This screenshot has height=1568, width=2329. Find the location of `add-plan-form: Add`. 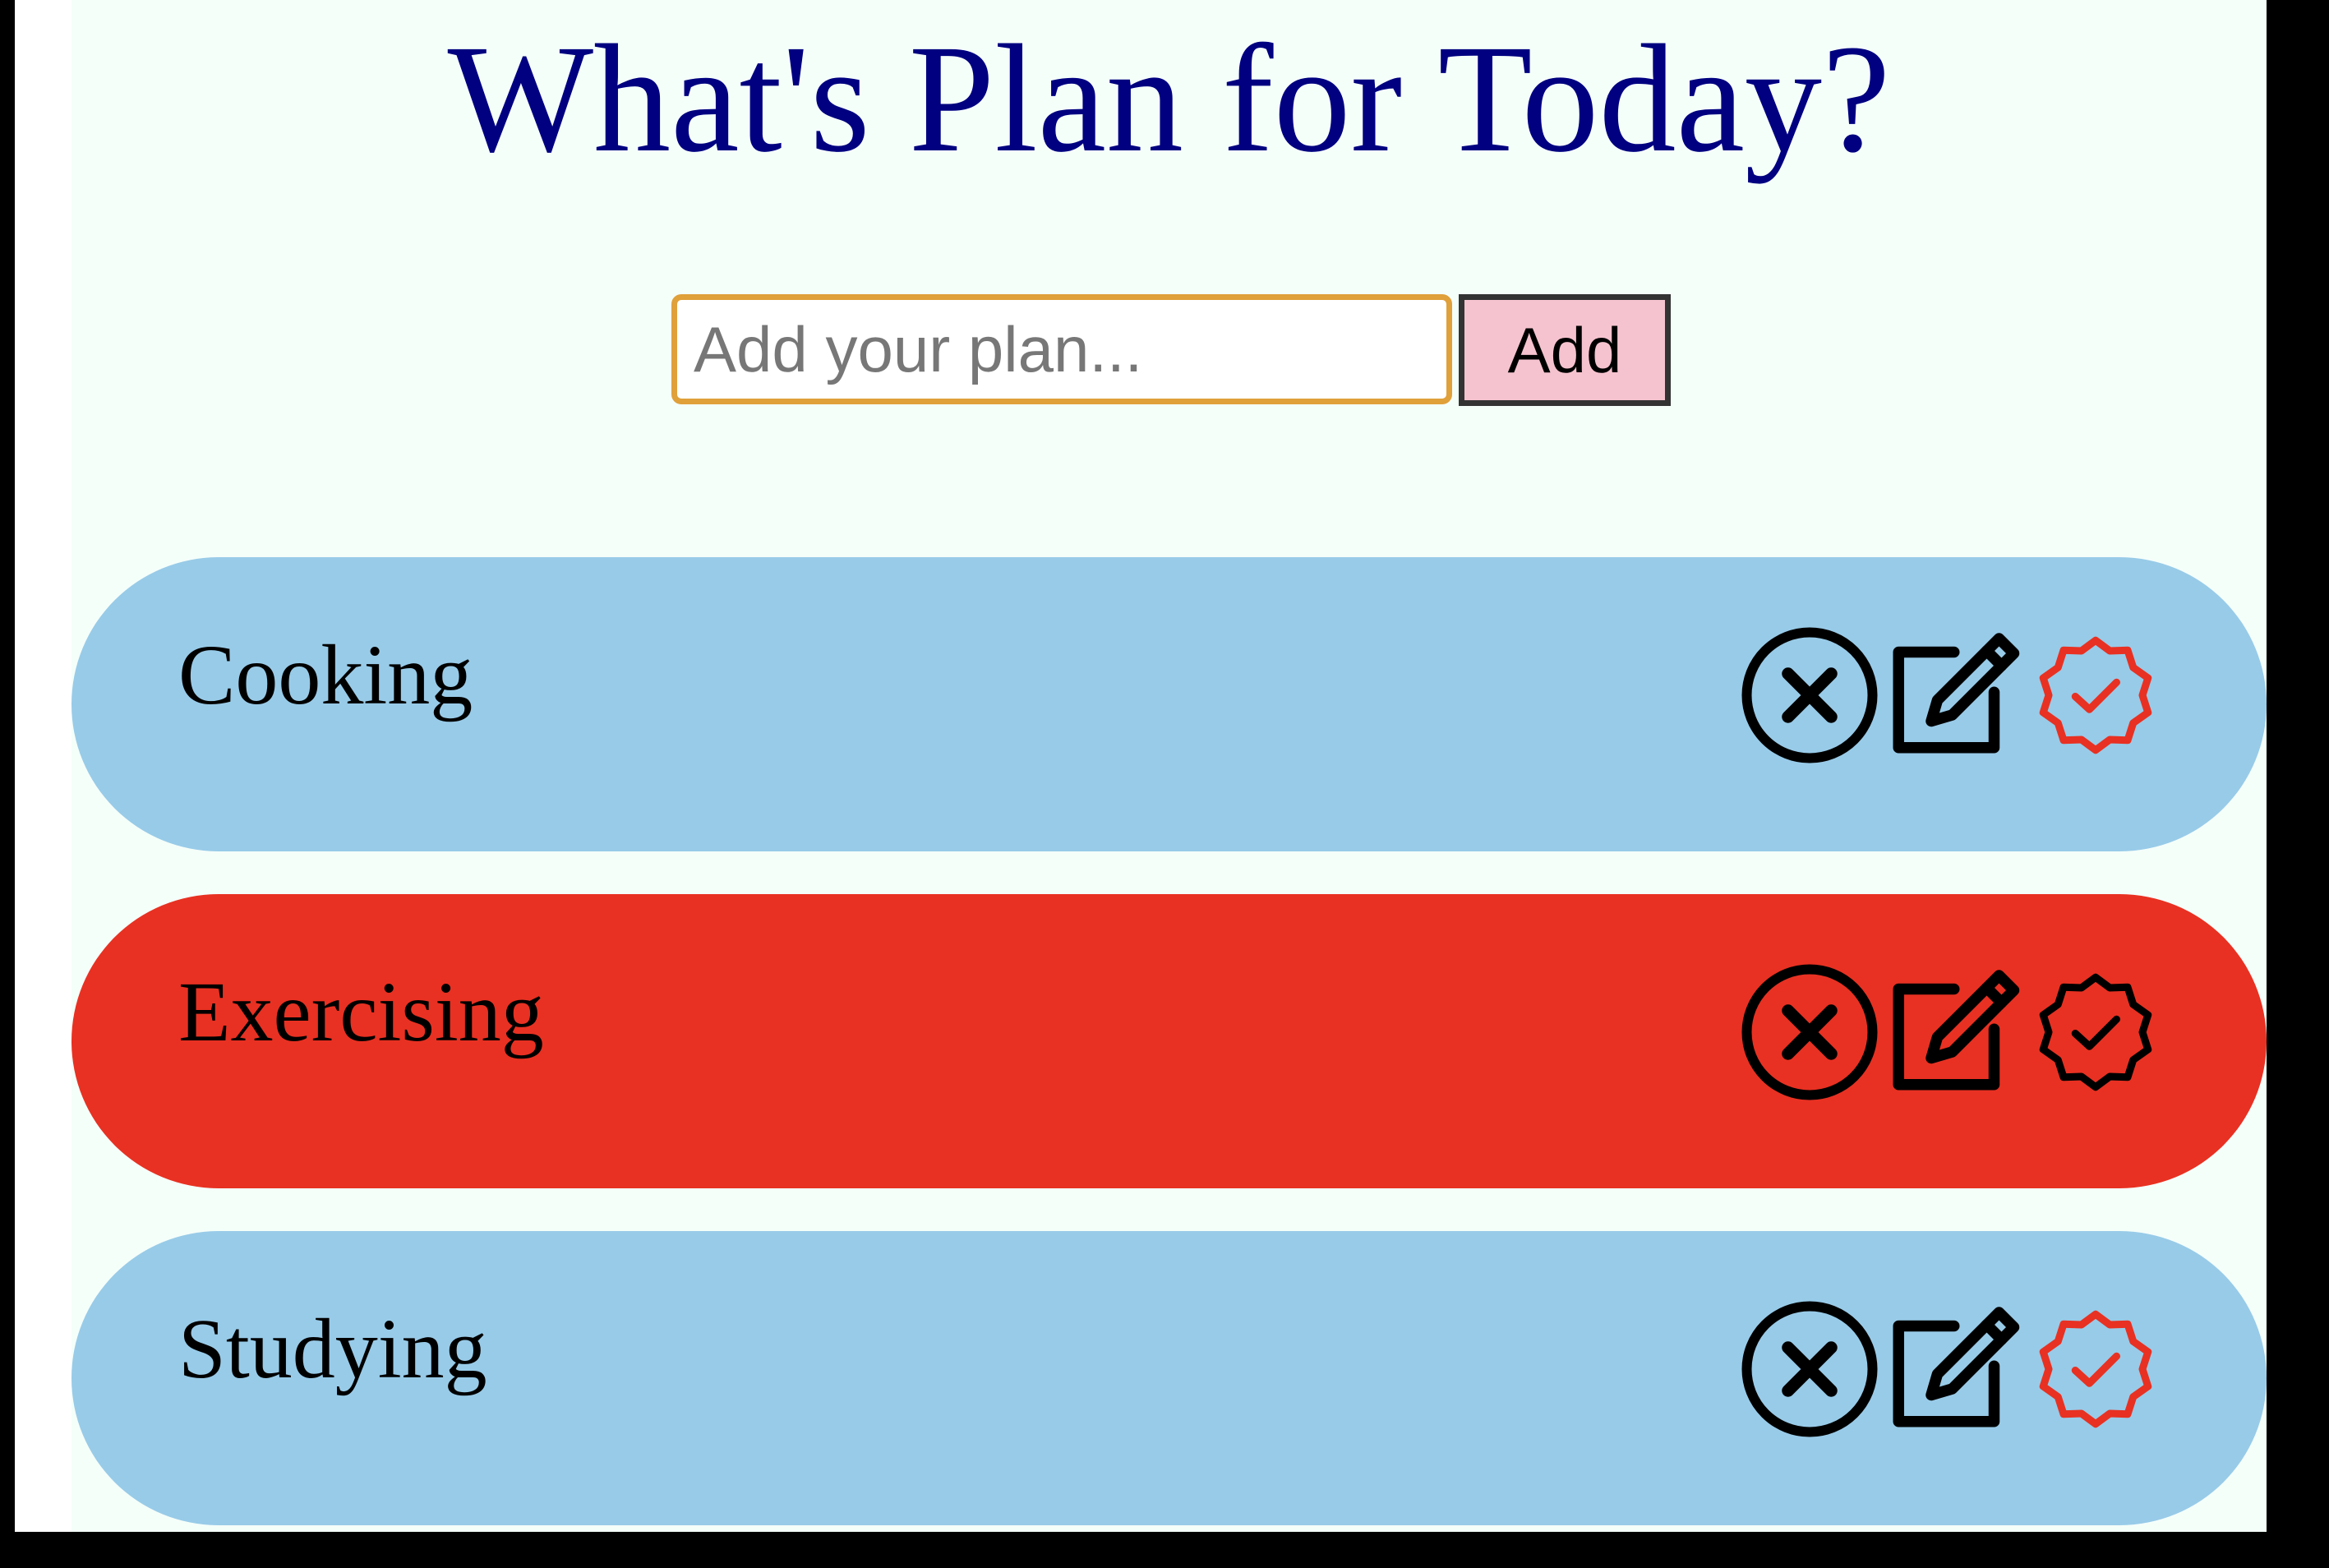

add-plan-form: Add is located at coordinates (1171, 350).